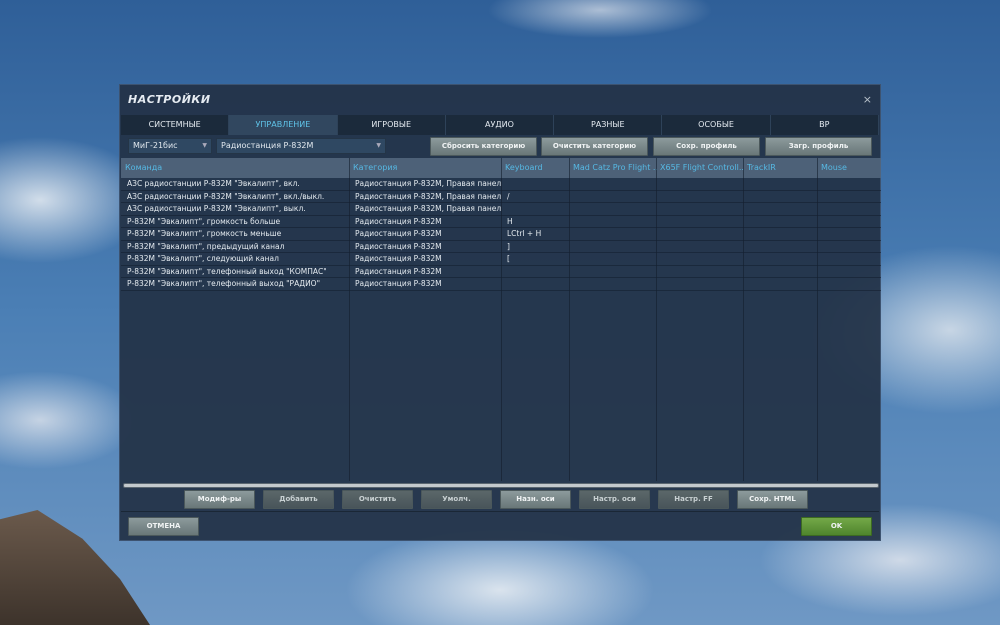 The image size is (1000, 625). What do you see at coordinates (693, 499) in the screenshot?
I see `bottom-button-6: Настр. FF` at bounding box center [693, 499].